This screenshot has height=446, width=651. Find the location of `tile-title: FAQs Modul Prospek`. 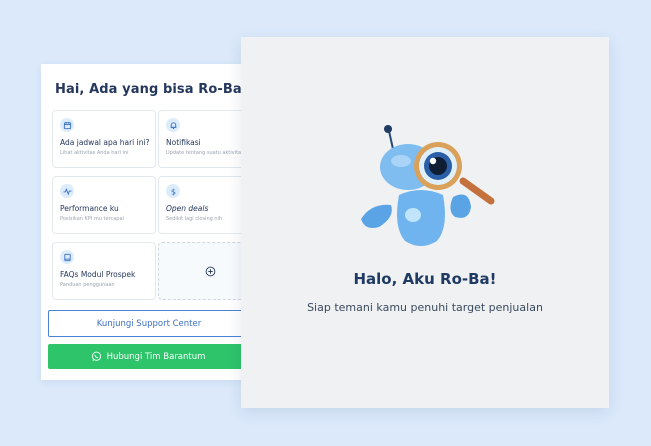

tile-title: FAQs Modul Prospek is located at coordinates (98, 274).